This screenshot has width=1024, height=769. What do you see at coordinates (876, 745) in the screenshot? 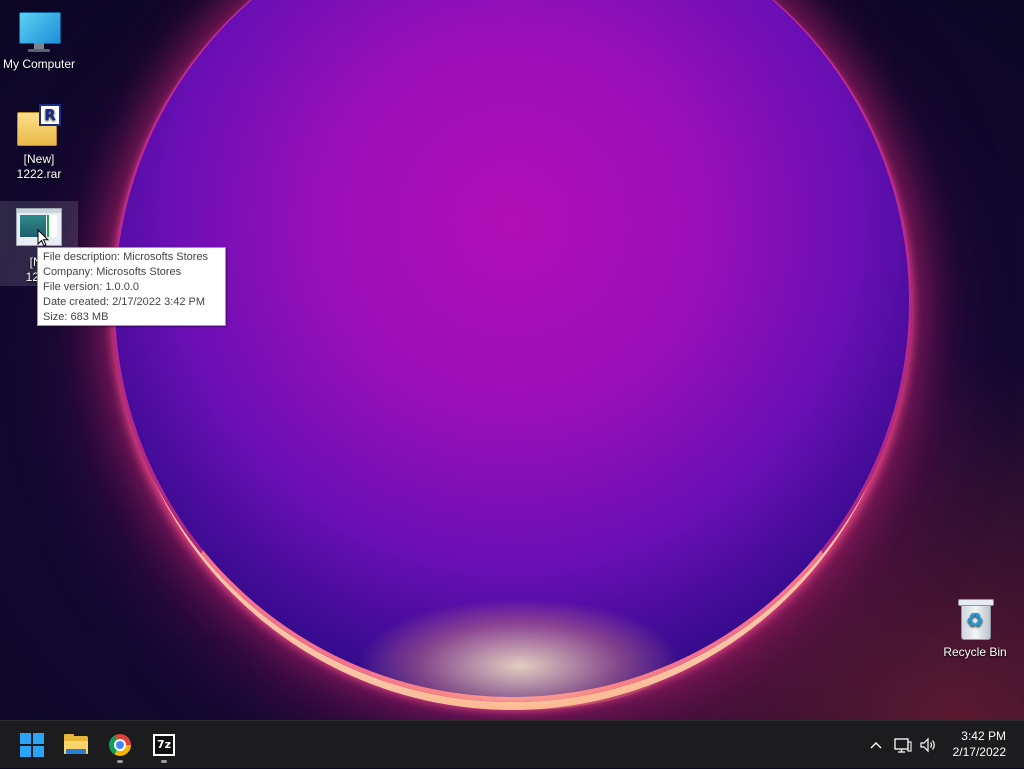
I see `show-hidden-icons-chevron-icon` at bounding box center [876, 745].